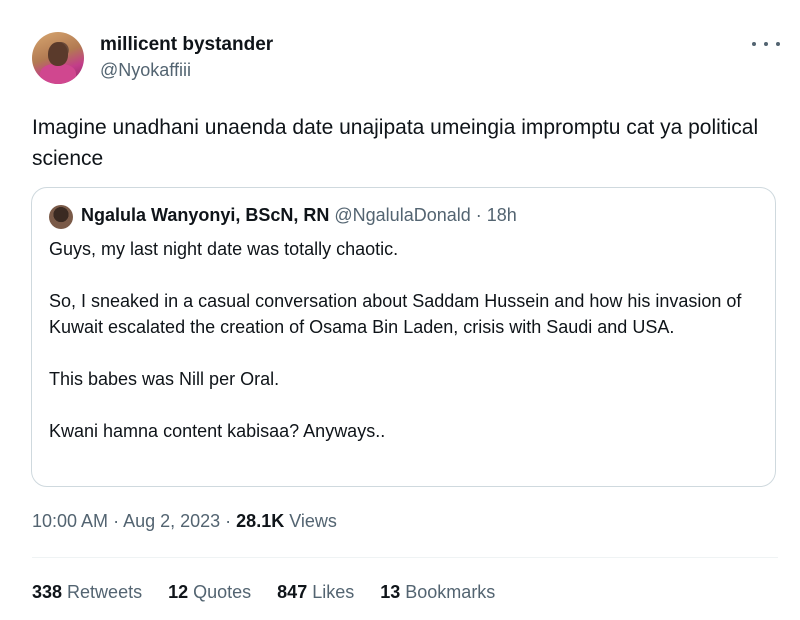  What do you see at coordinates (390, 592) in the screenshot?
I see `bookmarks-count: 13` at bounding box center [390, 592].